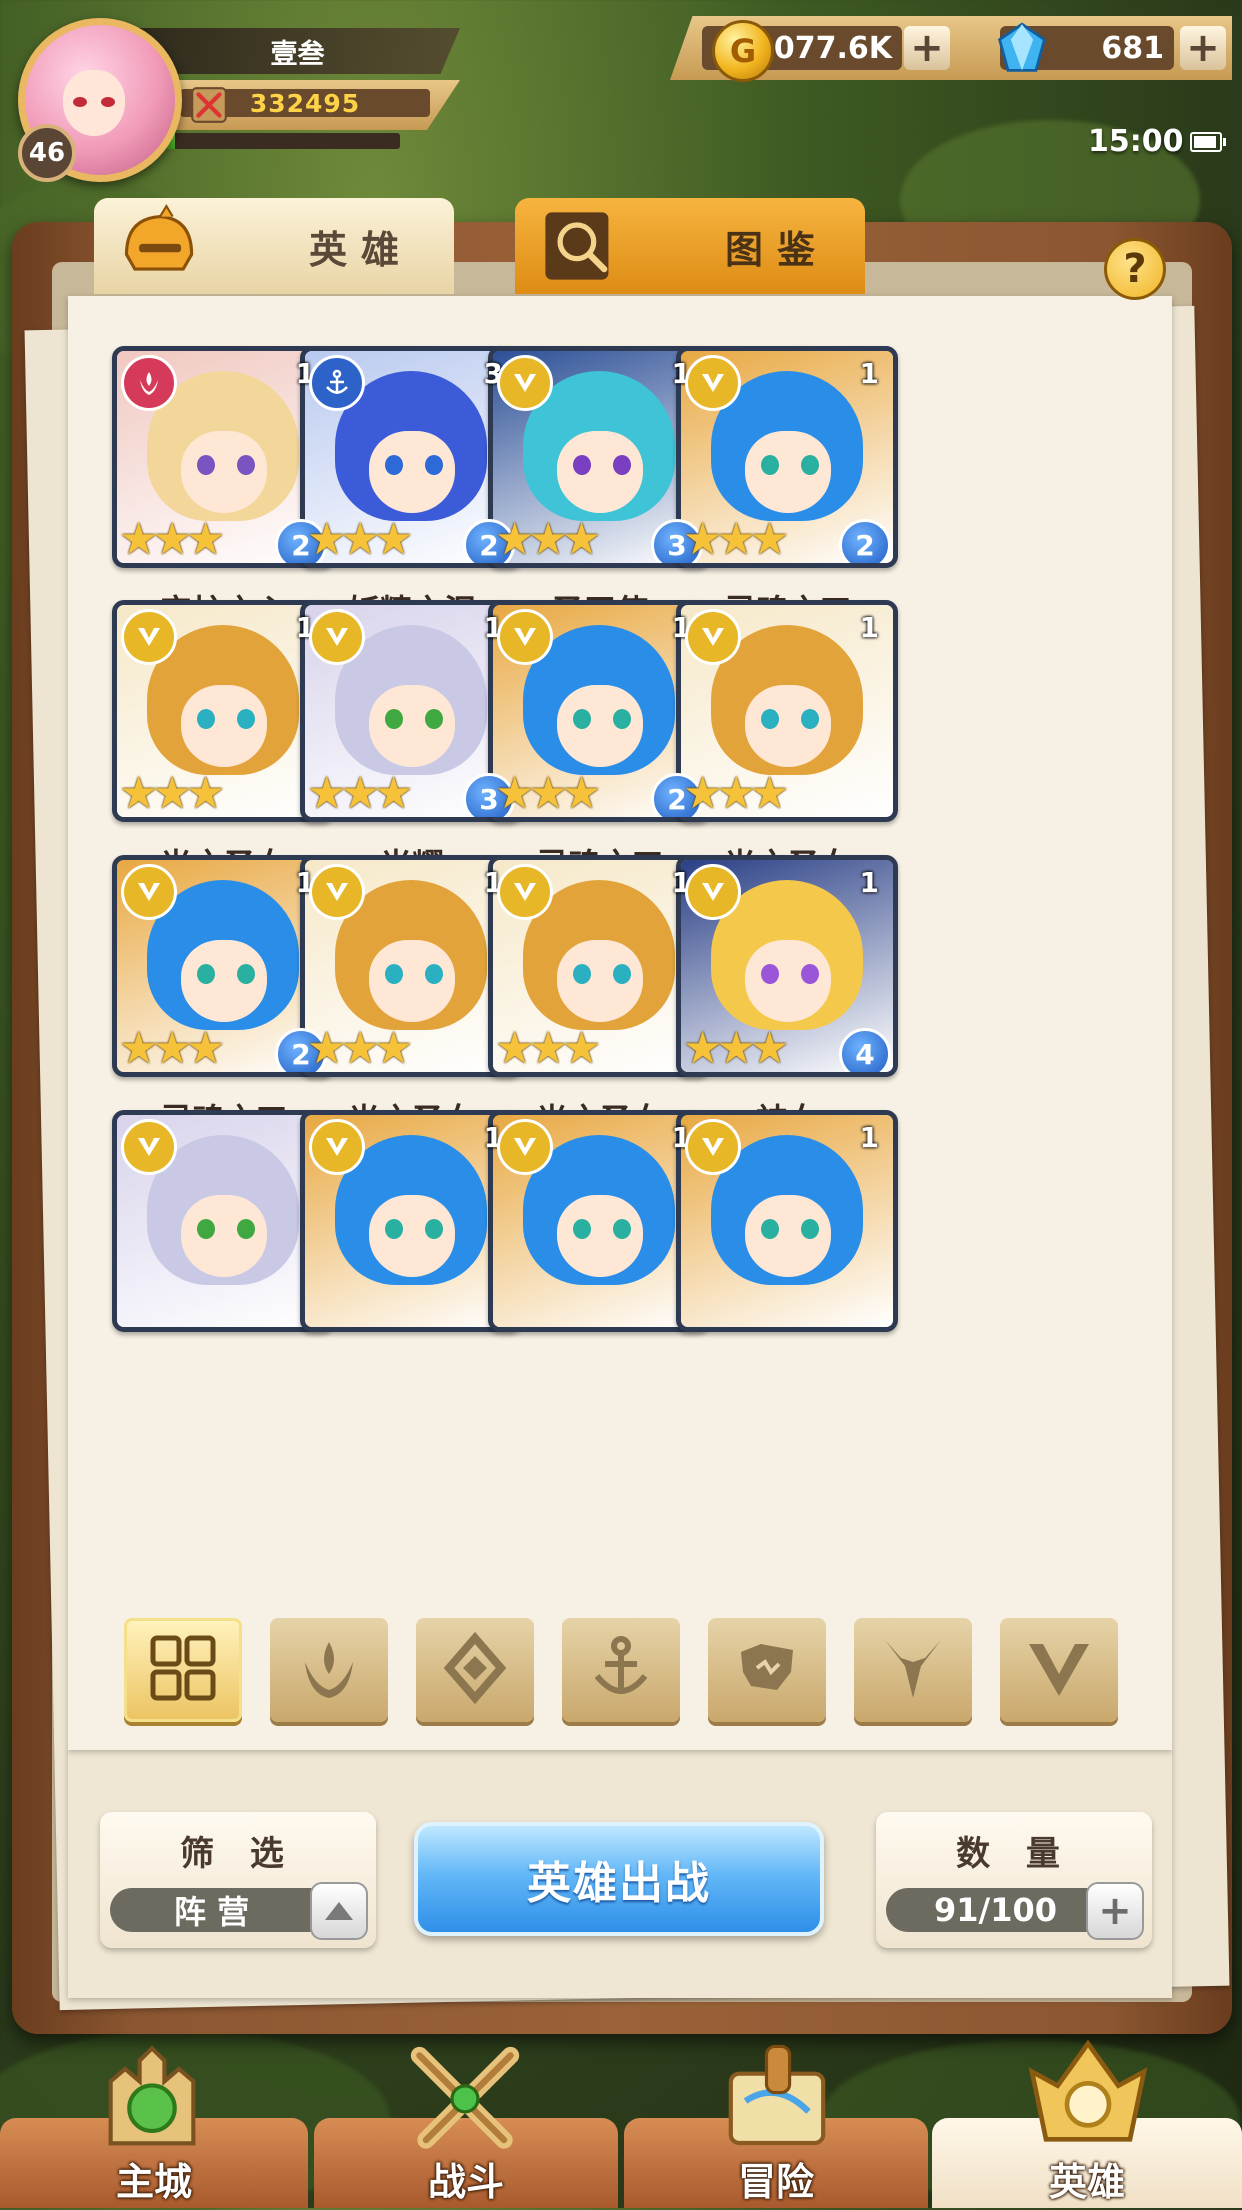 This screenshot has height=2210, width=1242. I want to click on blue-gem-icon, so click(1022, 47).